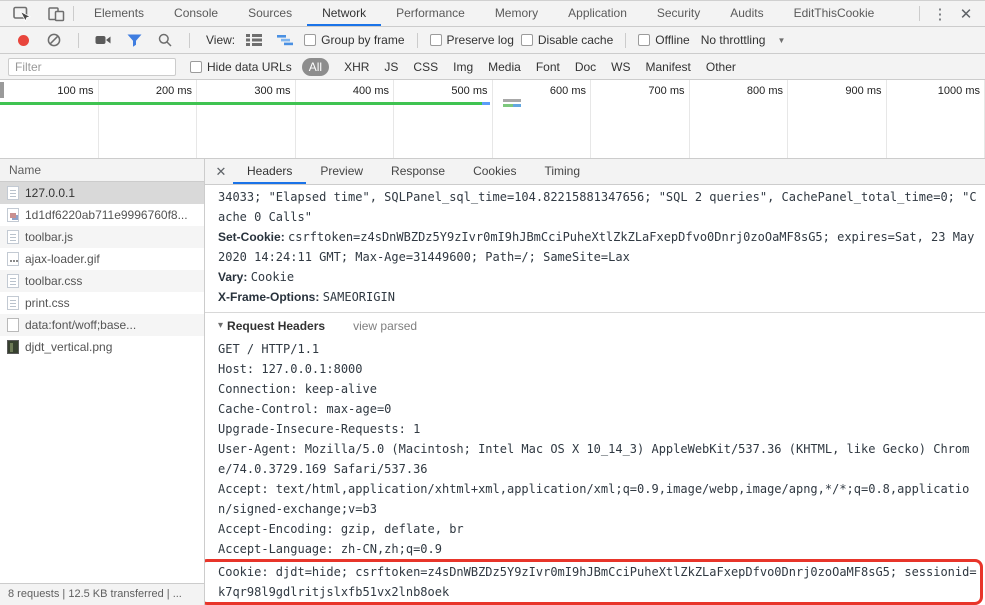 Image resolution: width=985 pixels, height=605 pixels. What do you see at coordinates (746, 13) in the screenshot?
I see `tab-audits: Audits` at bounding box center [746, 13].